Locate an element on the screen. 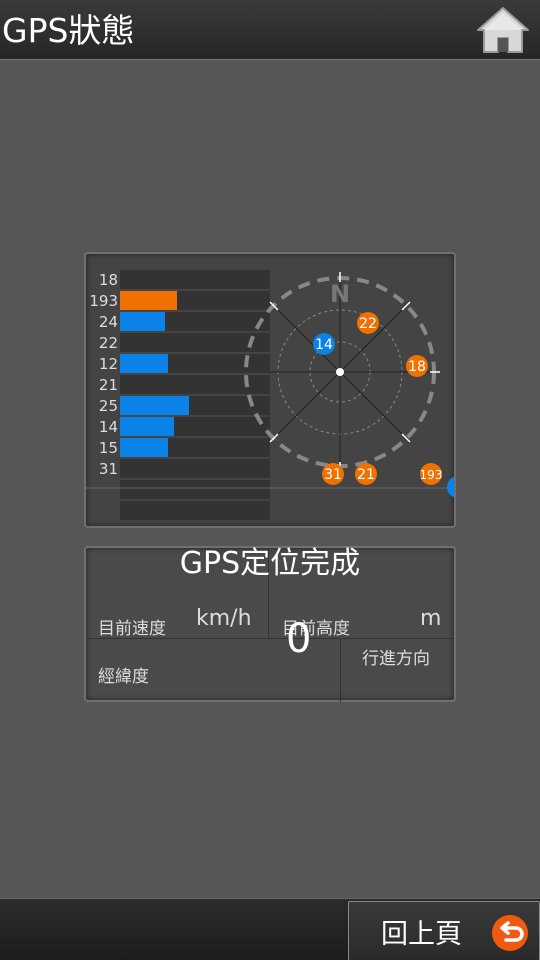  home-button is located at coordinates (503, 30).